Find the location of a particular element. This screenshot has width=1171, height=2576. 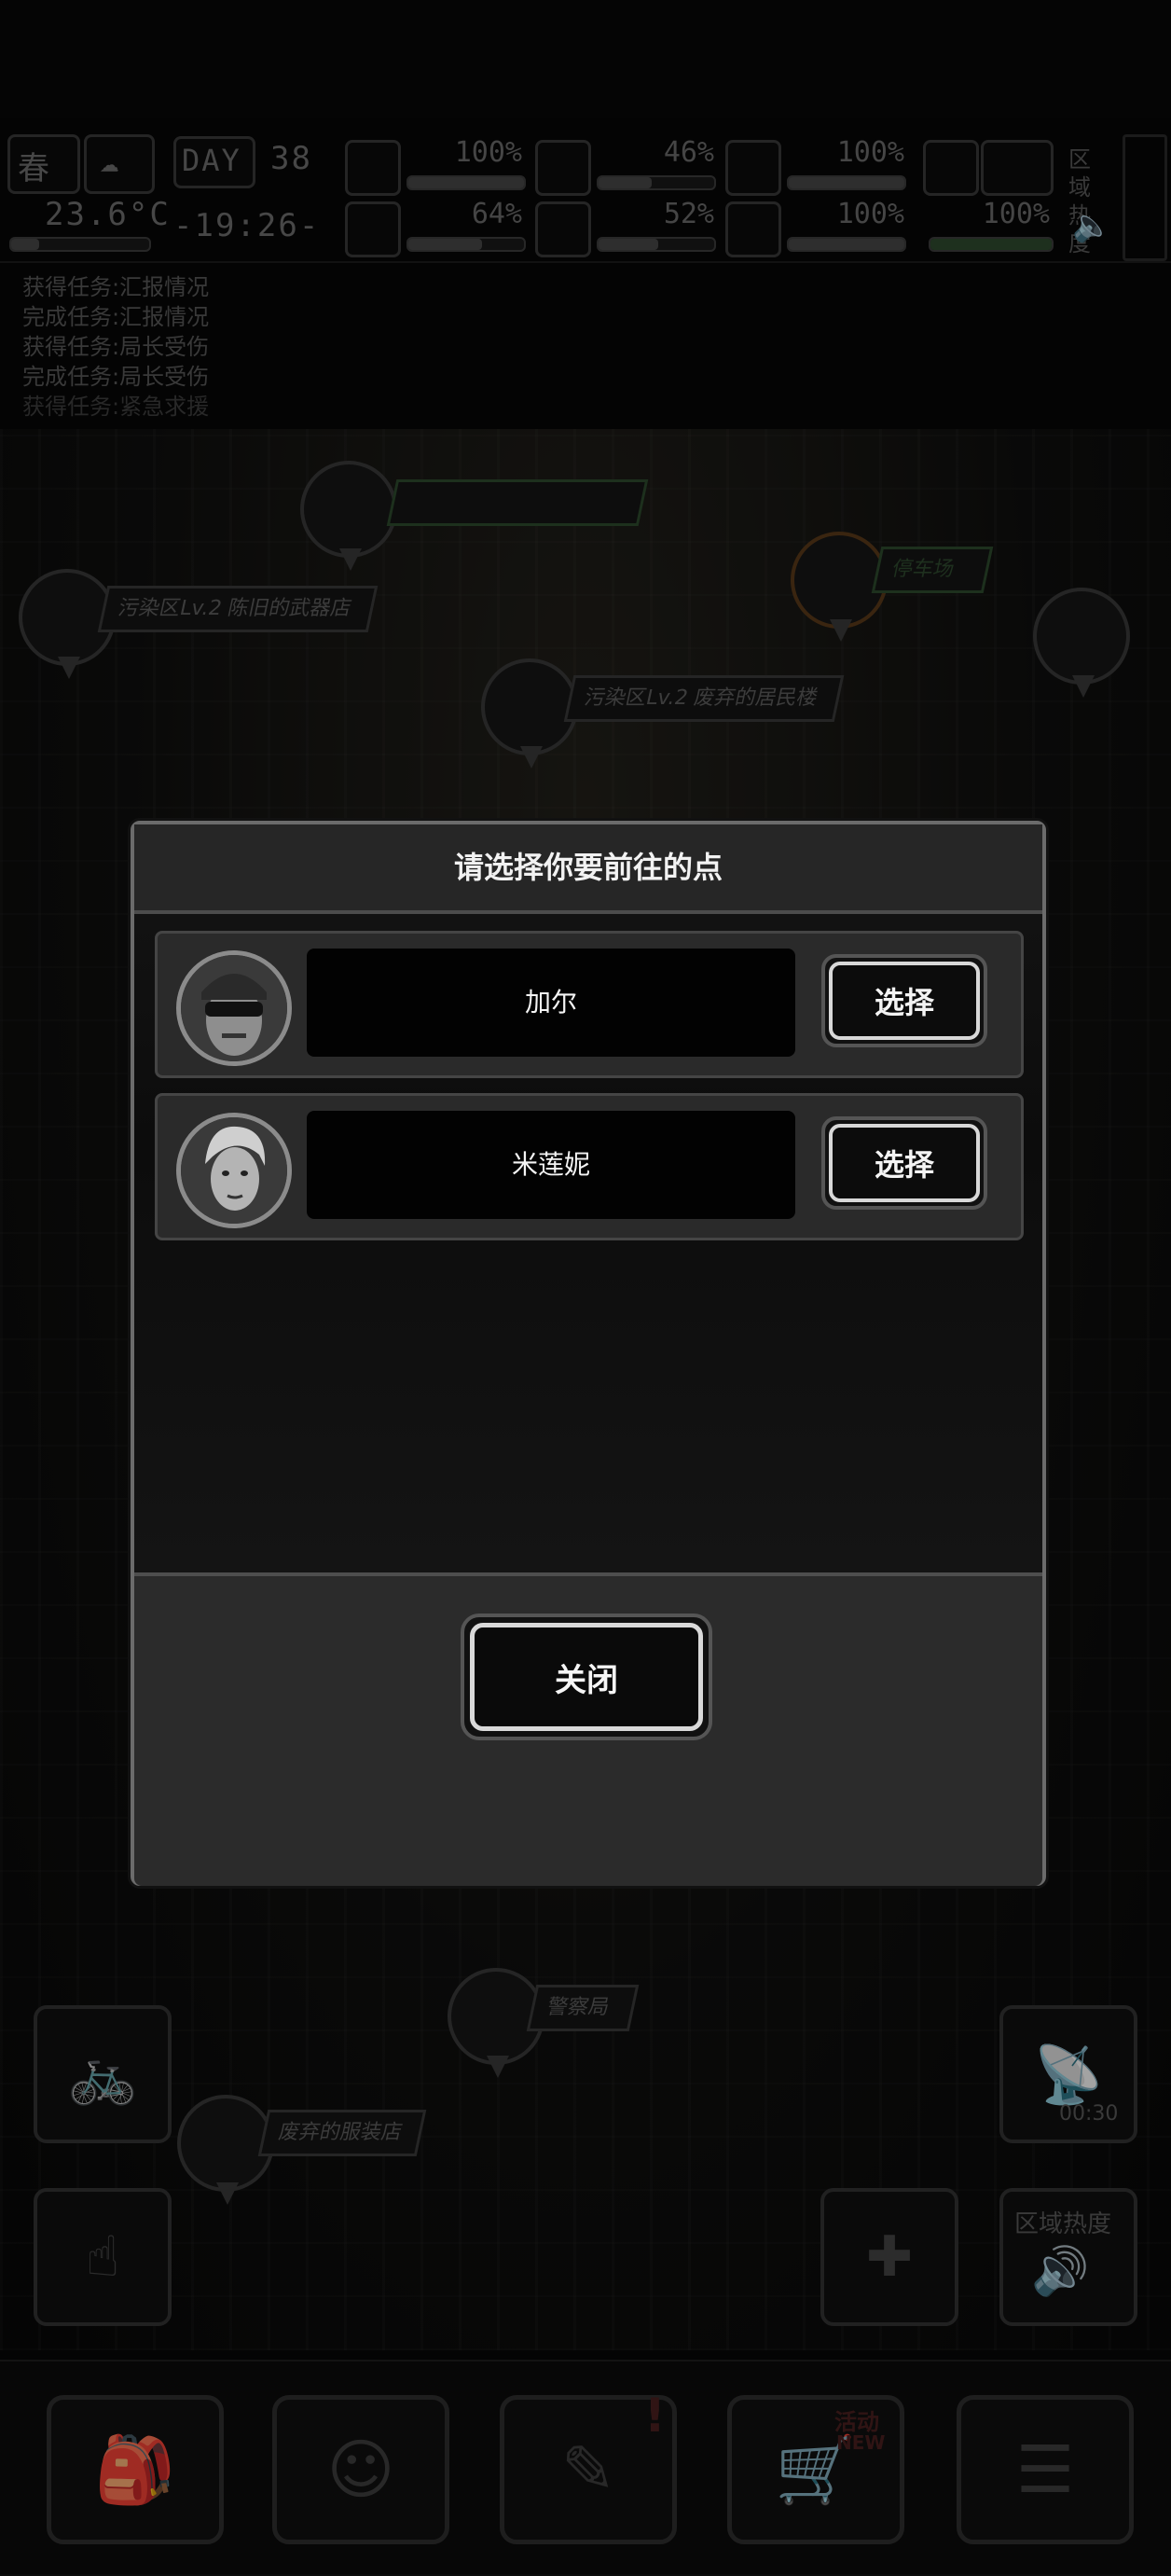

dialog-footer: 关闭 is located at coordinates (588, 1729).